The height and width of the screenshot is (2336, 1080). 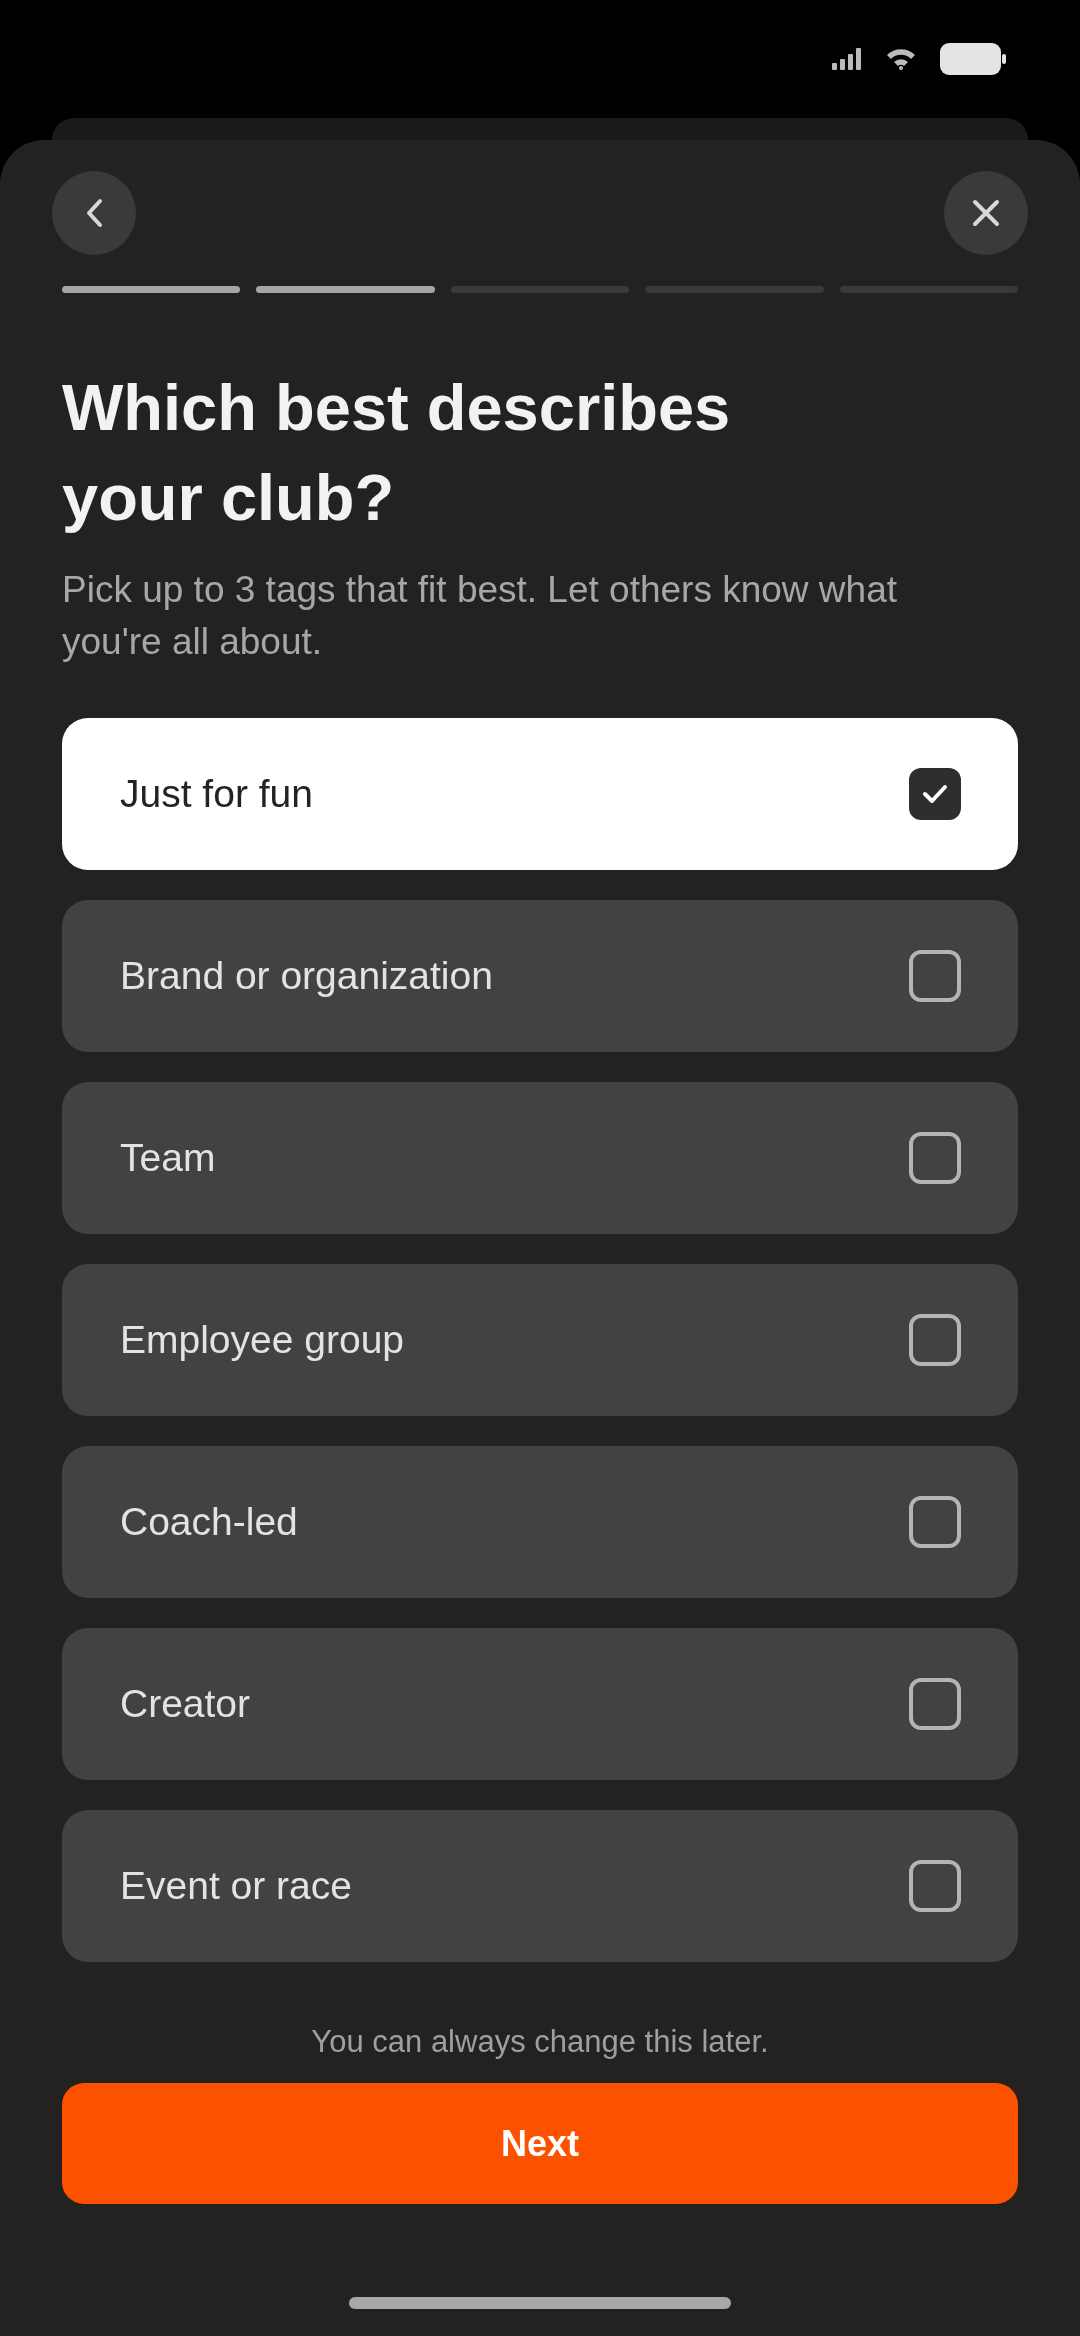 I want to click on tag-option: Team, so click(x=540, y=1158).